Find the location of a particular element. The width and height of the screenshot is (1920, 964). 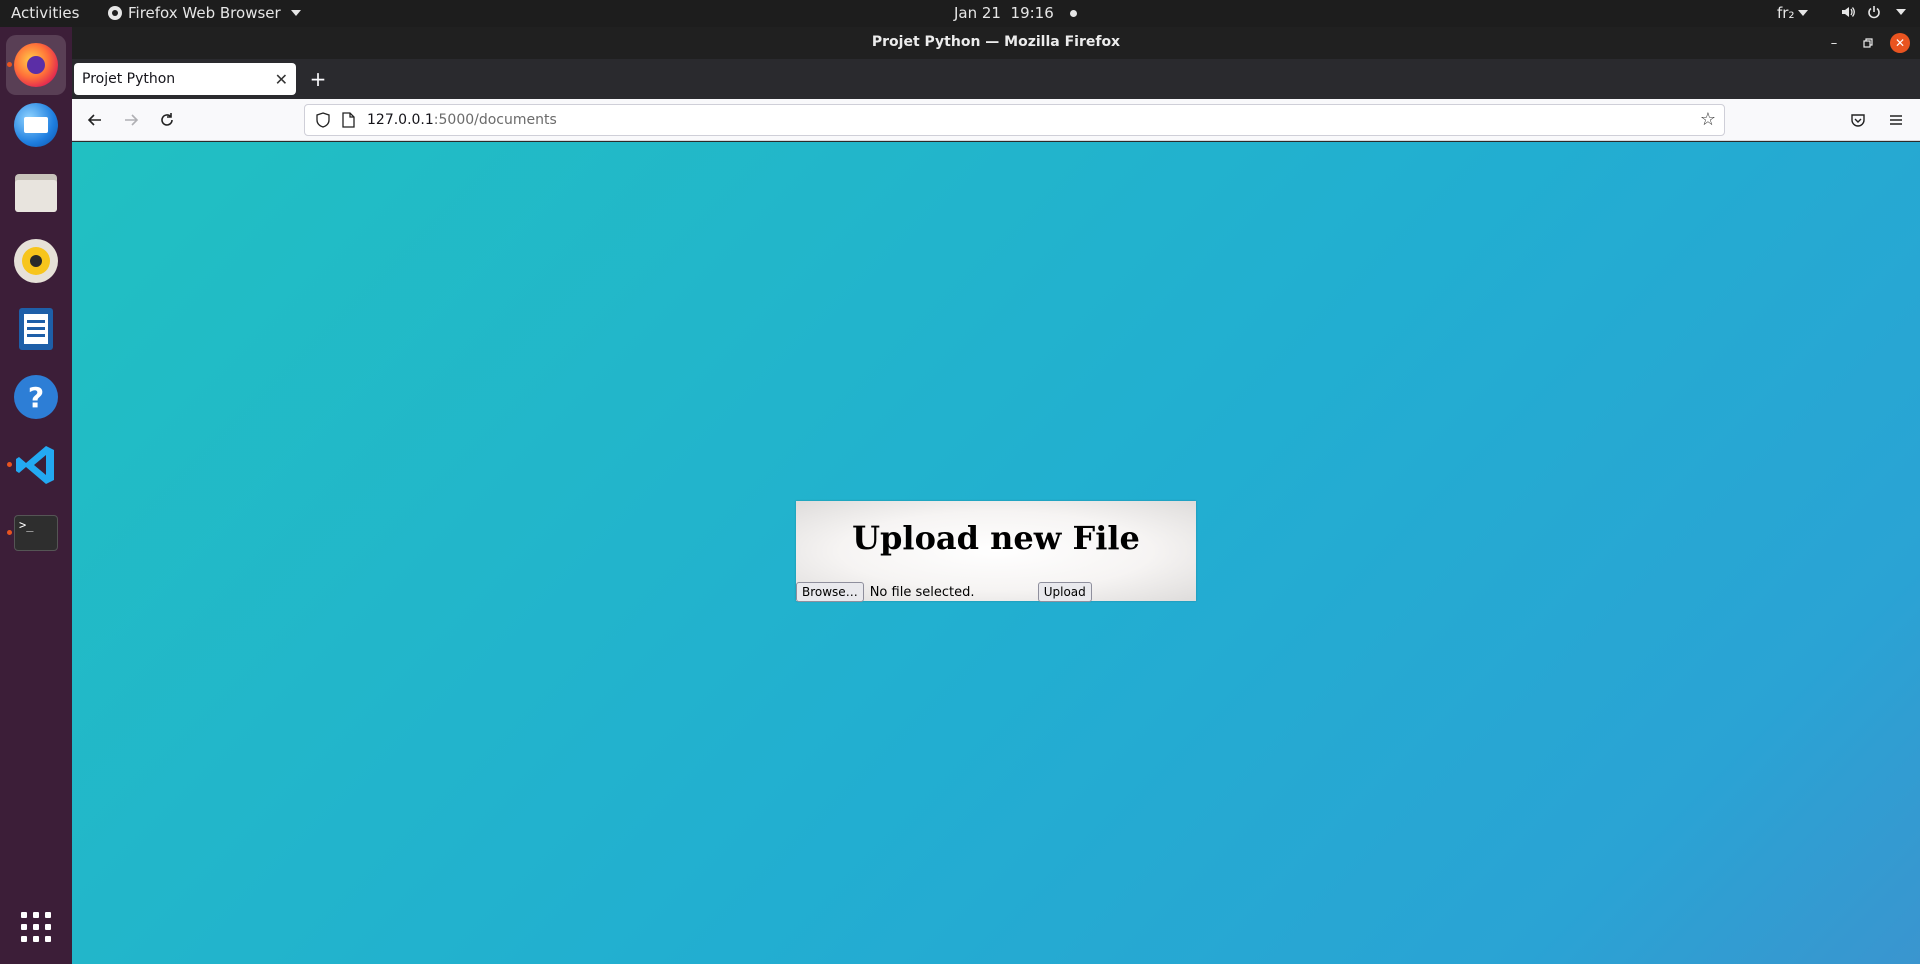

url-path: :5000/documents is located at coordinates (495, 120).